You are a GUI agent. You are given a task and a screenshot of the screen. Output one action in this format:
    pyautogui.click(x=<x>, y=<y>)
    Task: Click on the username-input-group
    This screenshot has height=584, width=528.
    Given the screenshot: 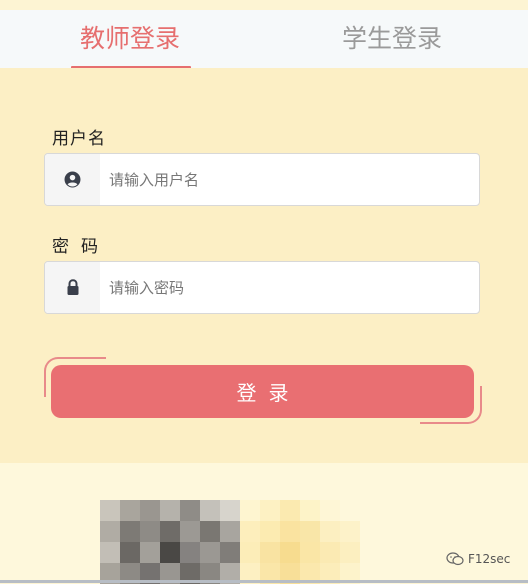 What is the action you would take?
    pyautogui.click(x=262, y=179)
    